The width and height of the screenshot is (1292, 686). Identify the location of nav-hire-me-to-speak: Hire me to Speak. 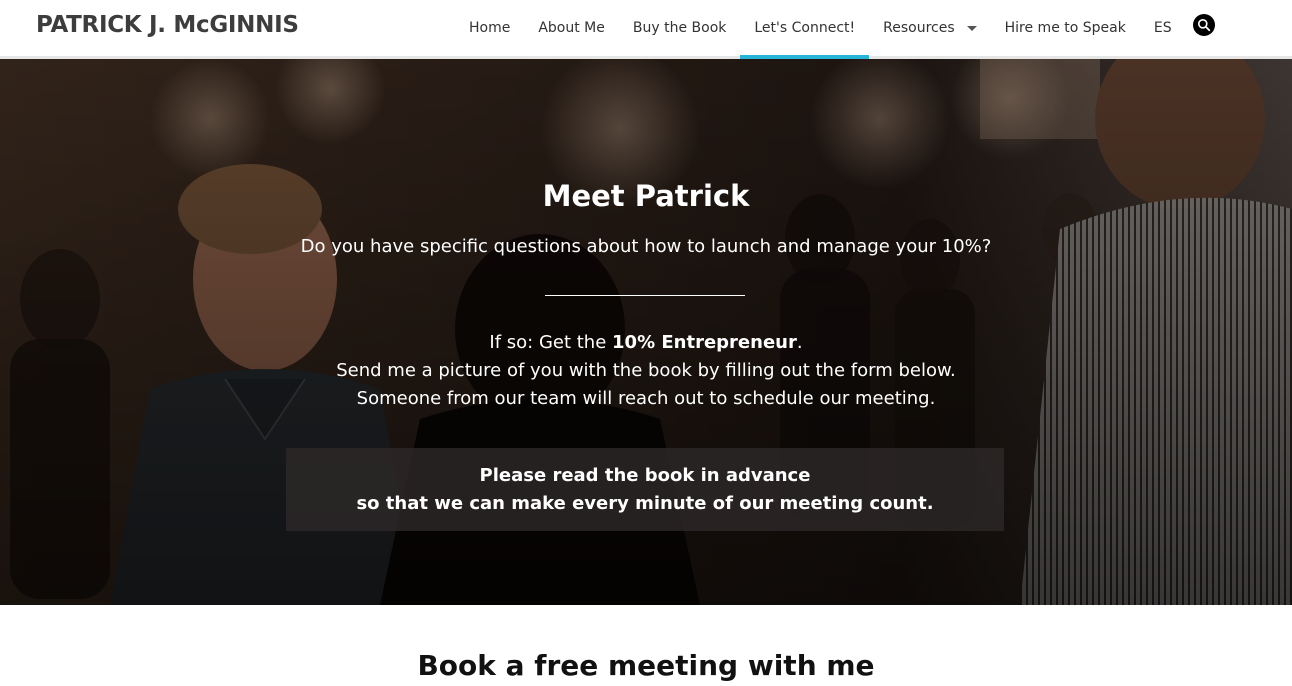
(1065, 28).